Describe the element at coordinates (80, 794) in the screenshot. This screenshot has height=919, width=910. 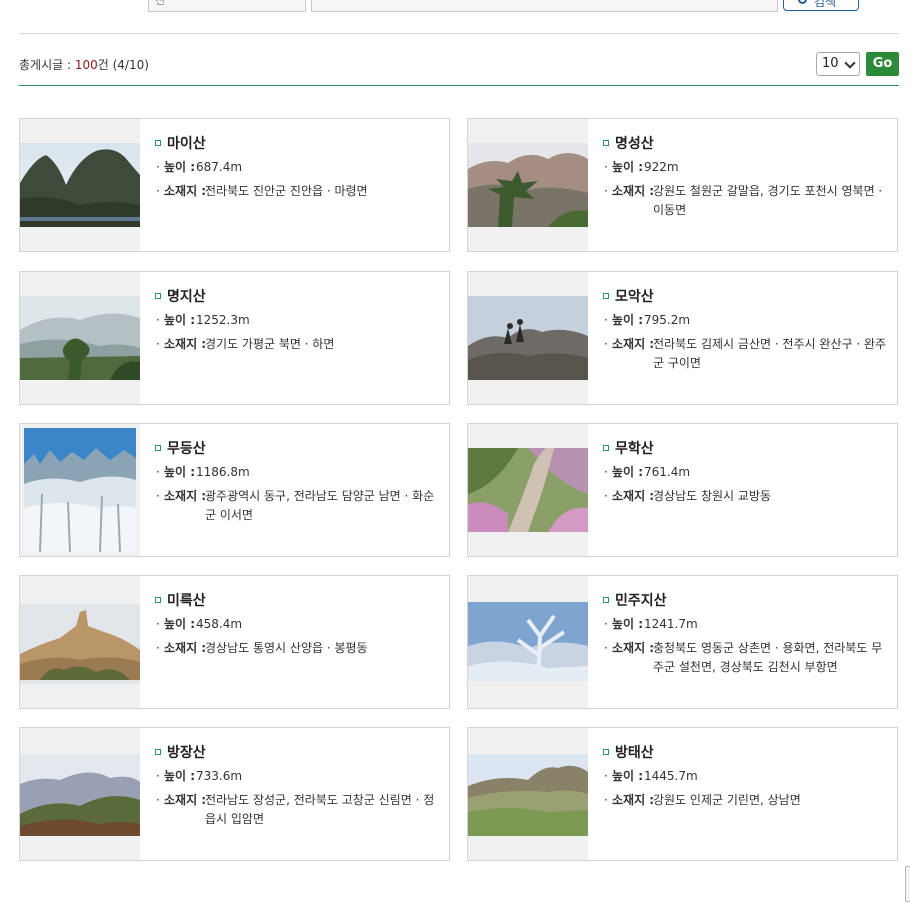
I see `photo-ridge-silhouette` at that location.